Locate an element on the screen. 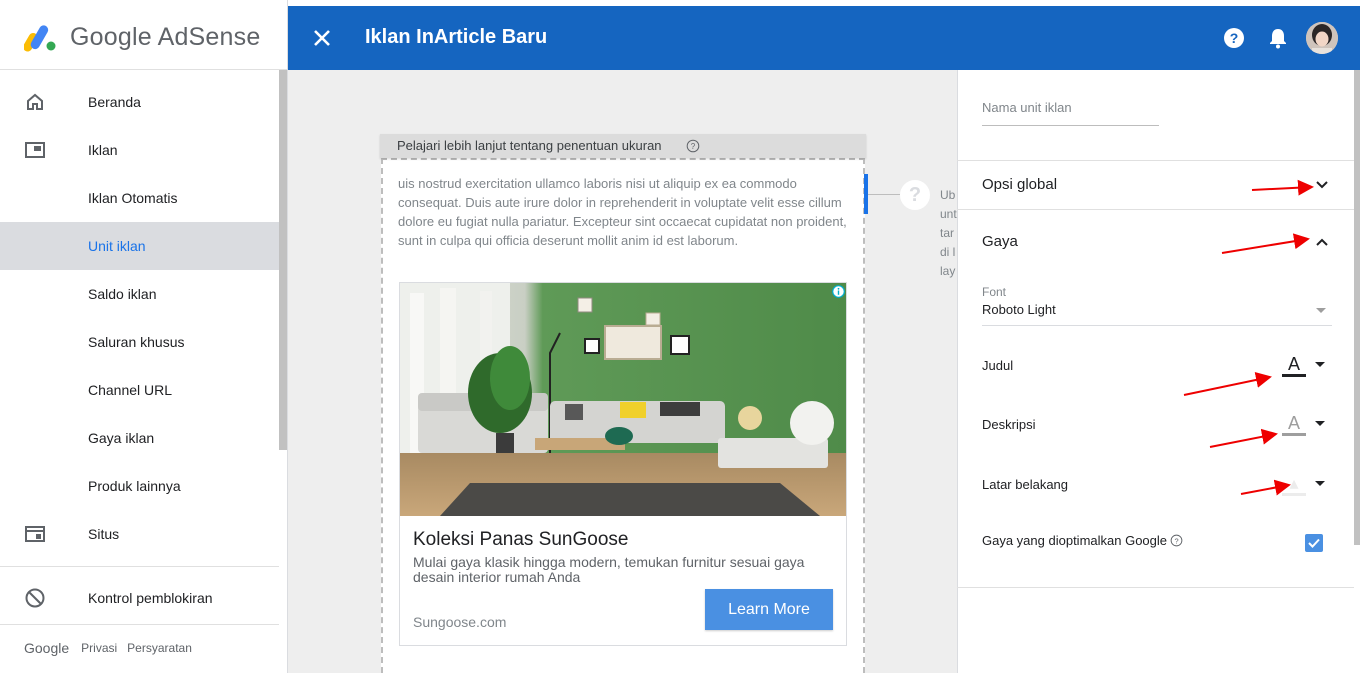 Image resolution: width=1360 pixels, height=673 pixels. block-icon is located at coordinates (35, 598).